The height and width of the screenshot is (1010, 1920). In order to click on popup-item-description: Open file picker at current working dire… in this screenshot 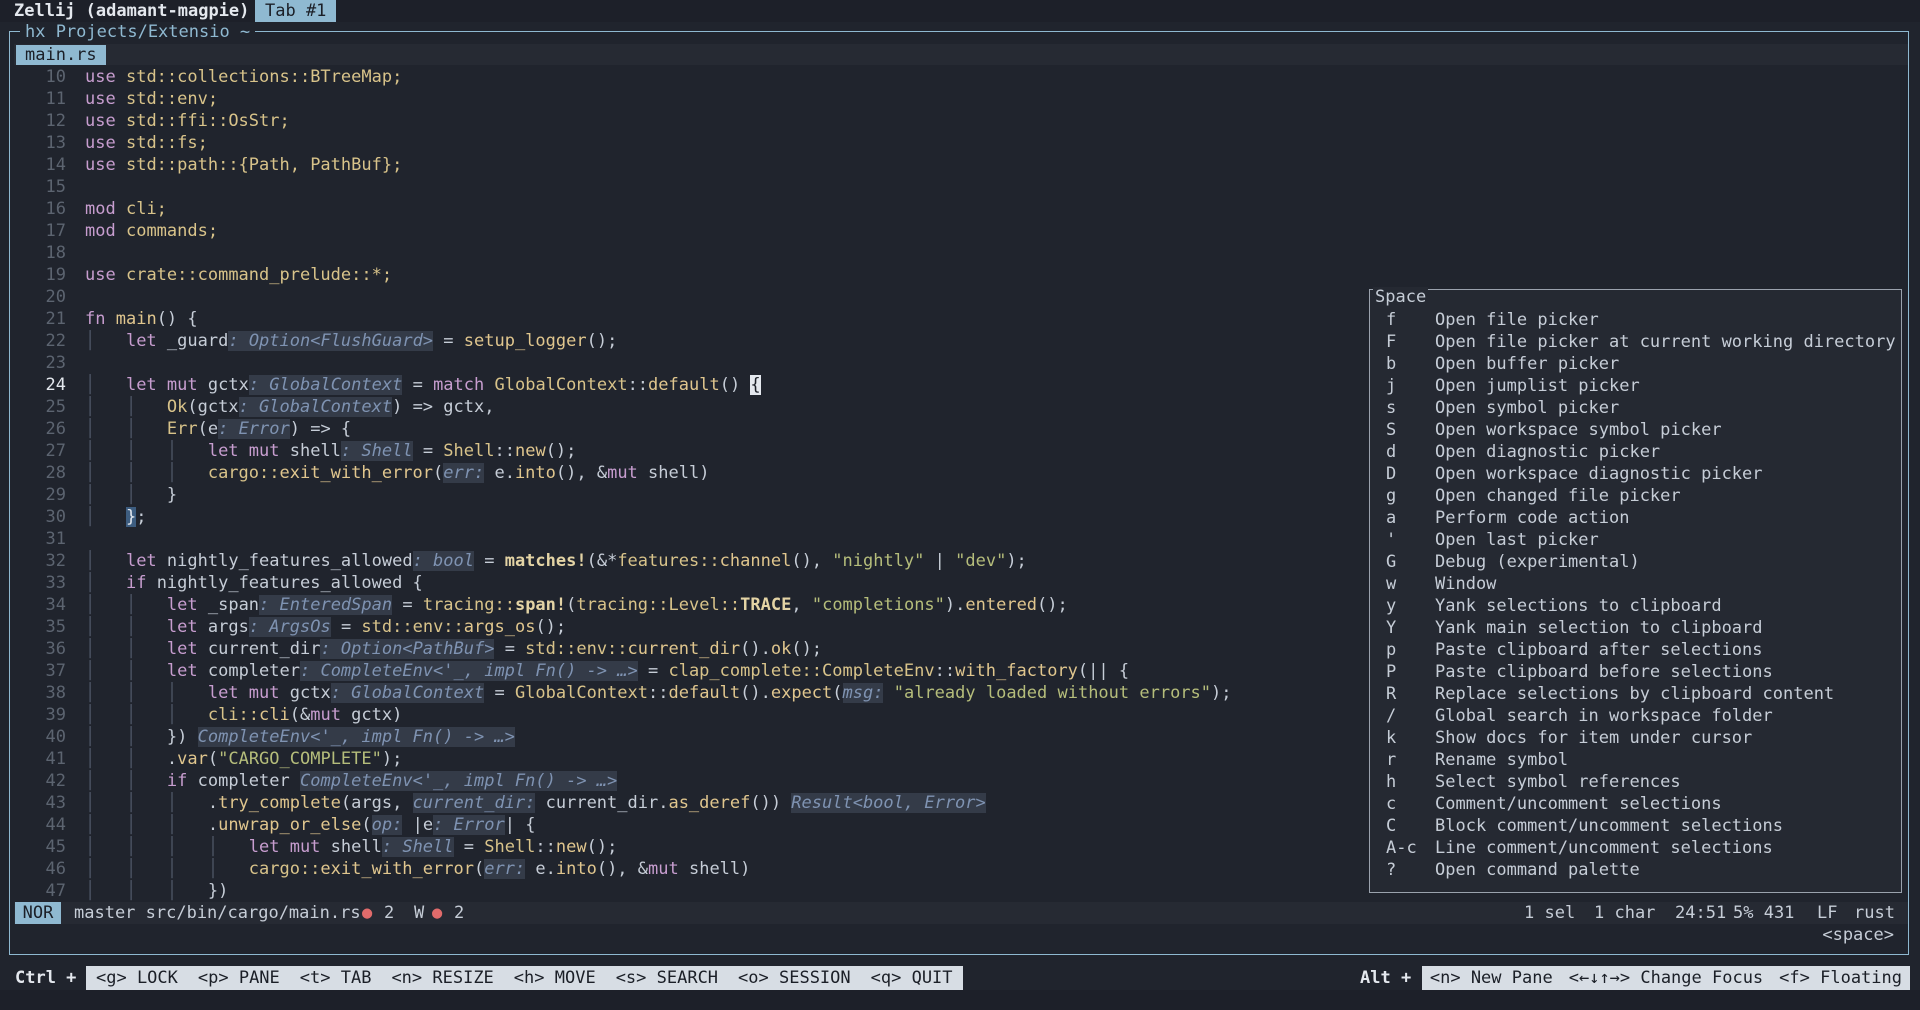, I will do `click(1665, 342)`.